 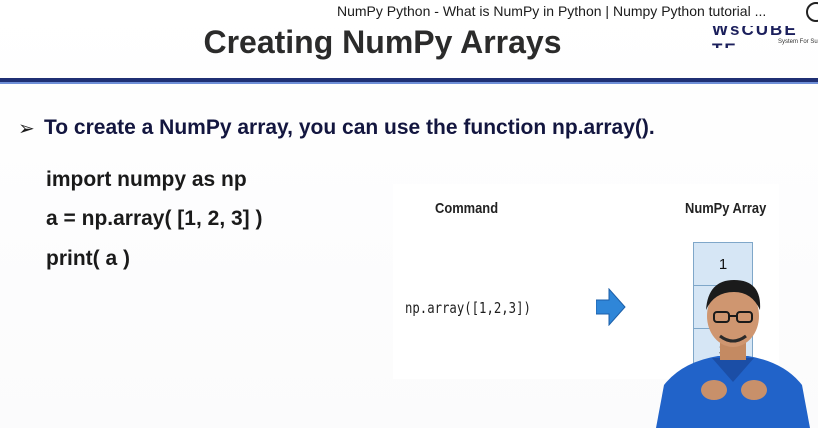 What do you see at coordinates (146, 179) in the screenshot?
I see `code-line-import: import numpy as np` at bounding box center [146, 179].